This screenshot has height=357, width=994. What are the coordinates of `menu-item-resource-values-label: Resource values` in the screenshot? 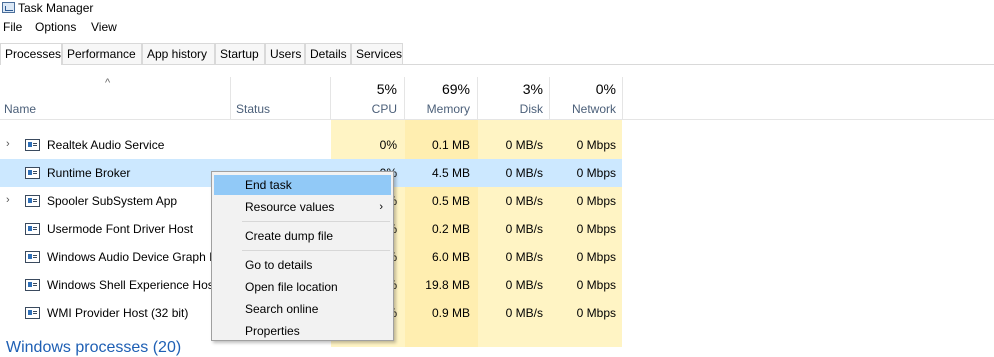 It's located at (290, 207).